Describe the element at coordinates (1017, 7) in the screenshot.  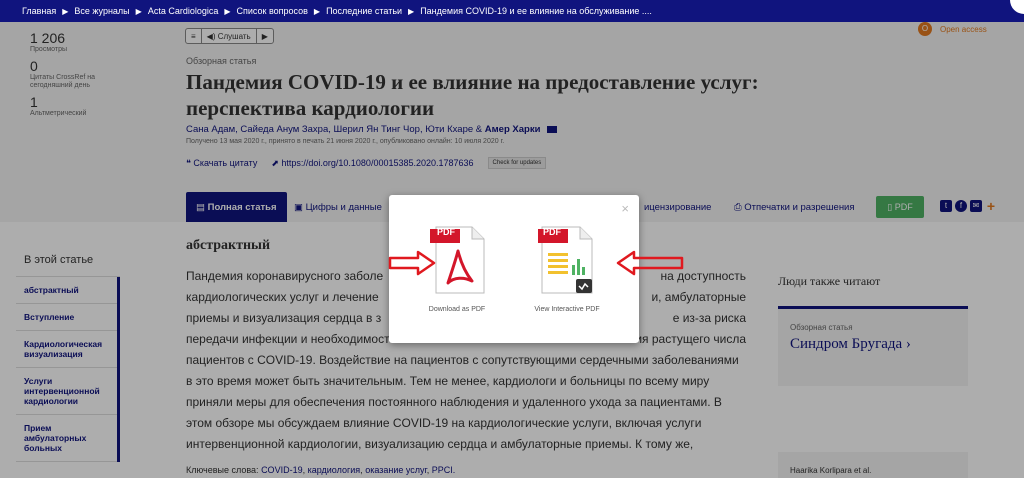
I see `corner-decoration` at that location.